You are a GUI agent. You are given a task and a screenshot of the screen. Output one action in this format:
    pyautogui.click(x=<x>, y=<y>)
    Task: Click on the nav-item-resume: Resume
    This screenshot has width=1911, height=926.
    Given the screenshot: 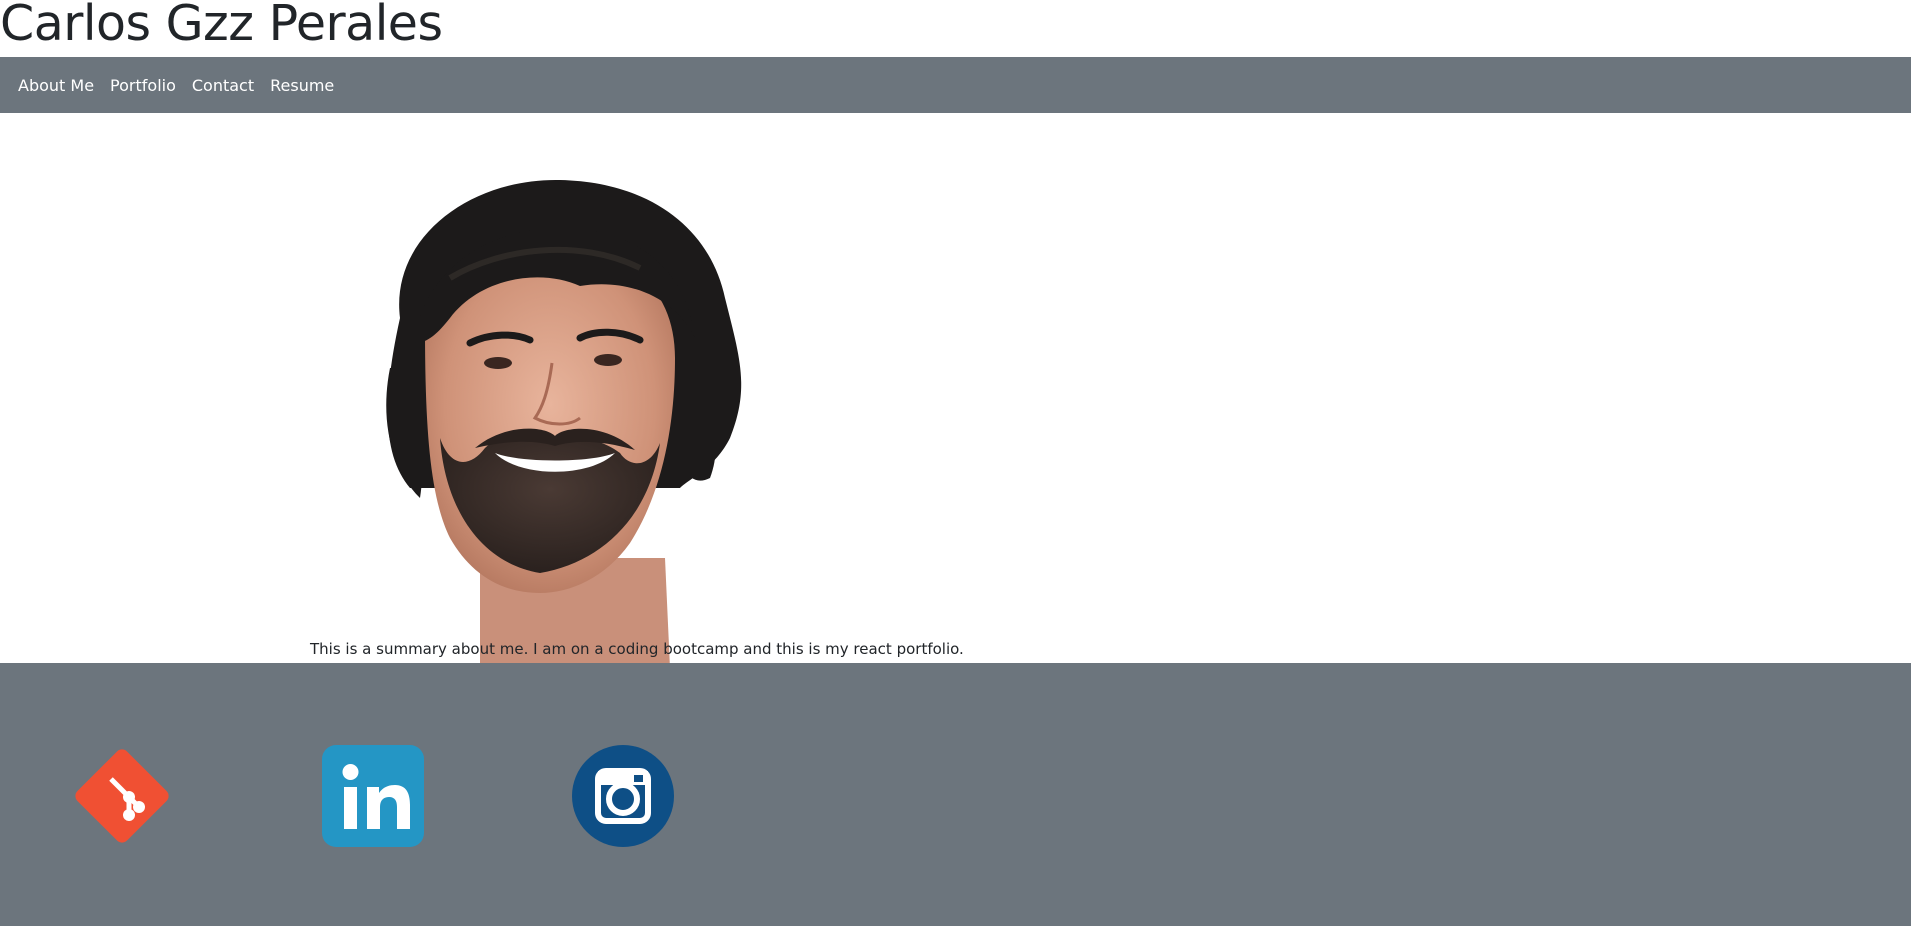 What is the action you would take?
    pyautogui.click(x=302, y=85)
    